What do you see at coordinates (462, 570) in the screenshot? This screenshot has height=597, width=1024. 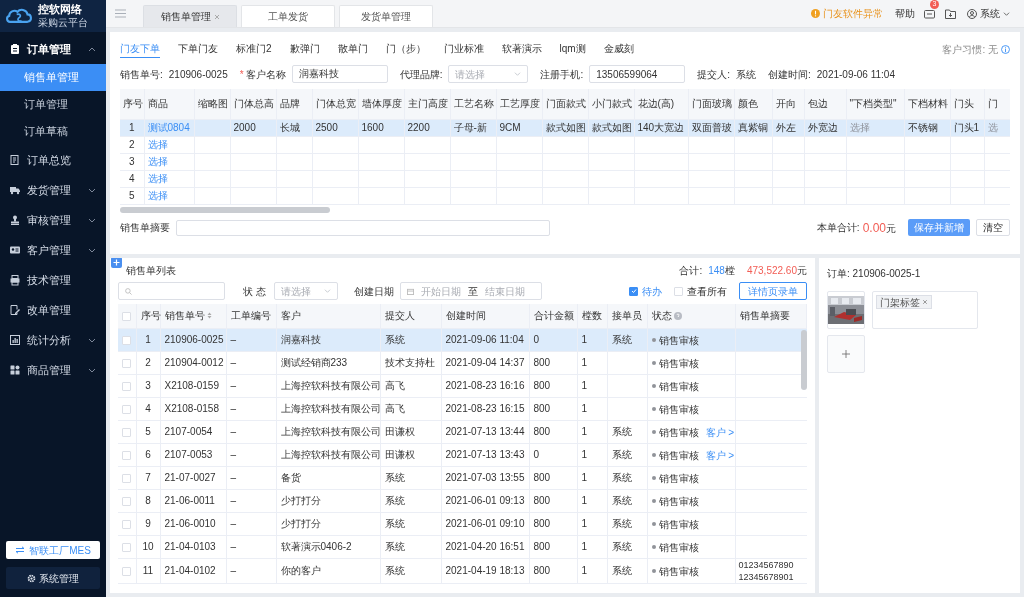 I see `table-row: 11 21-04-0102 – 你的客户 系统 2021-04-19 18:13 800 1 系统 销售审核 0123456789012345678901` at bounding box center [462, 570].